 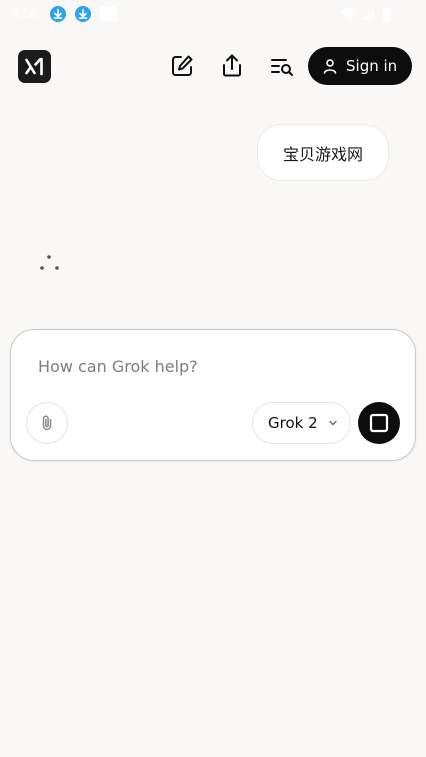 I want to click on user-icon, so click(x=330, y=66).